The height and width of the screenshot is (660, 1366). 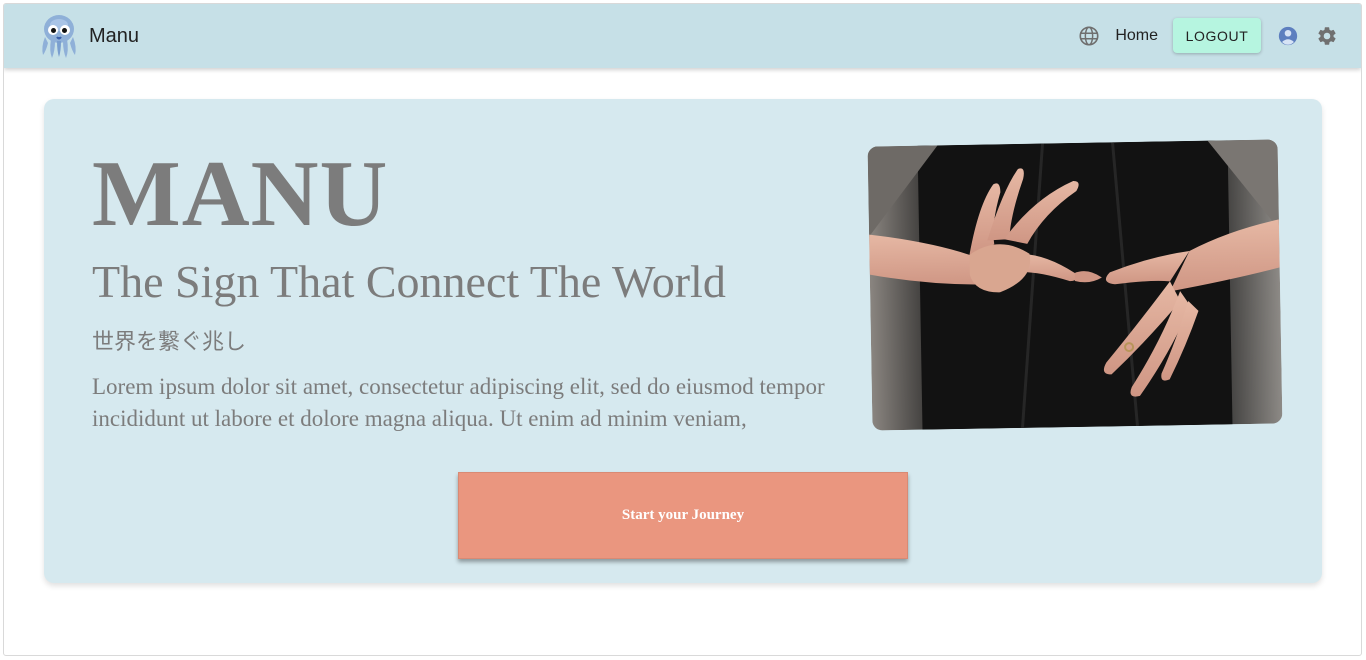 I want to click on gear-icon, so click(x=1327, y=35).